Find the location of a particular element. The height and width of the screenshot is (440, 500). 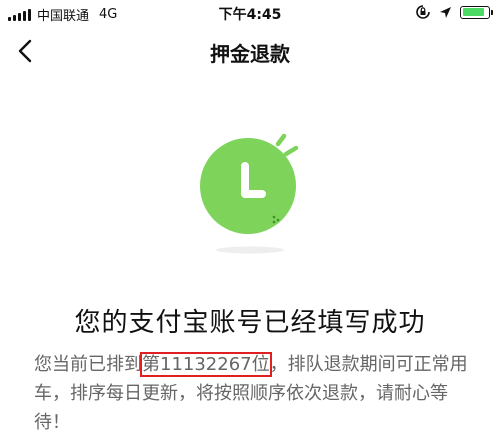

battery-icon is located at coordinates (476, 12).